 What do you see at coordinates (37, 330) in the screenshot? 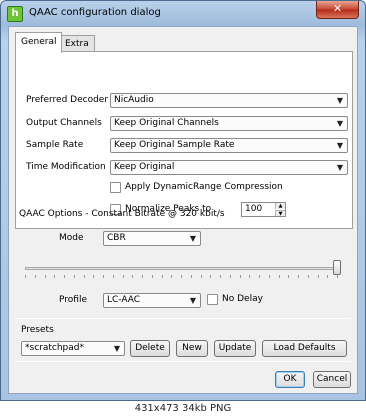
I see `presets-label: Presets` at bounding box center [37, 330].